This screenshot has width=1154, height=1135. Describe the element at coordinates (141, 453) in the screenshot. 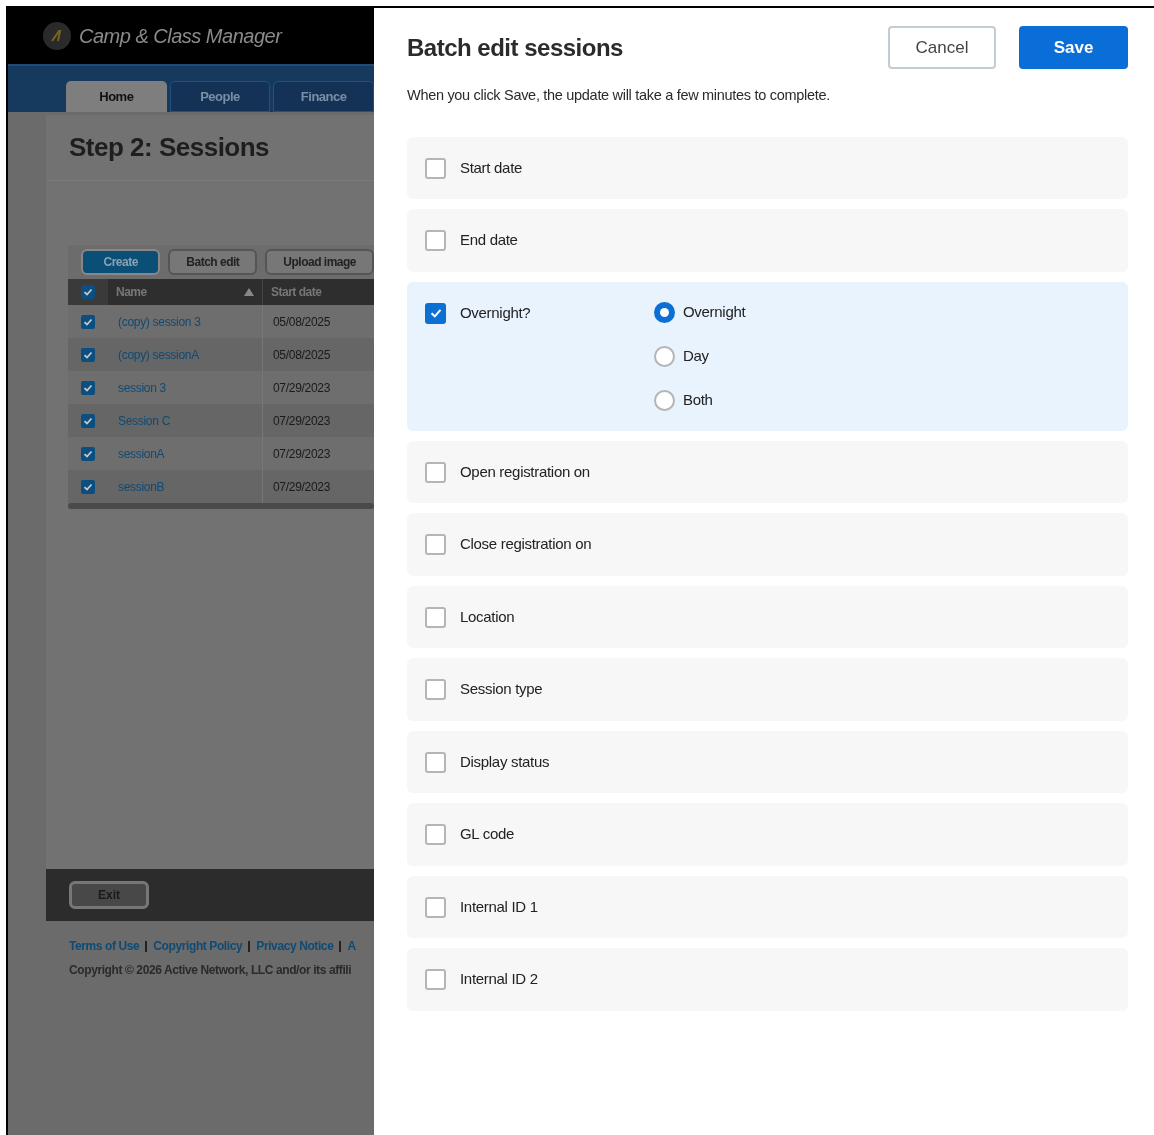

I see `session-link: sessionA` at that location.